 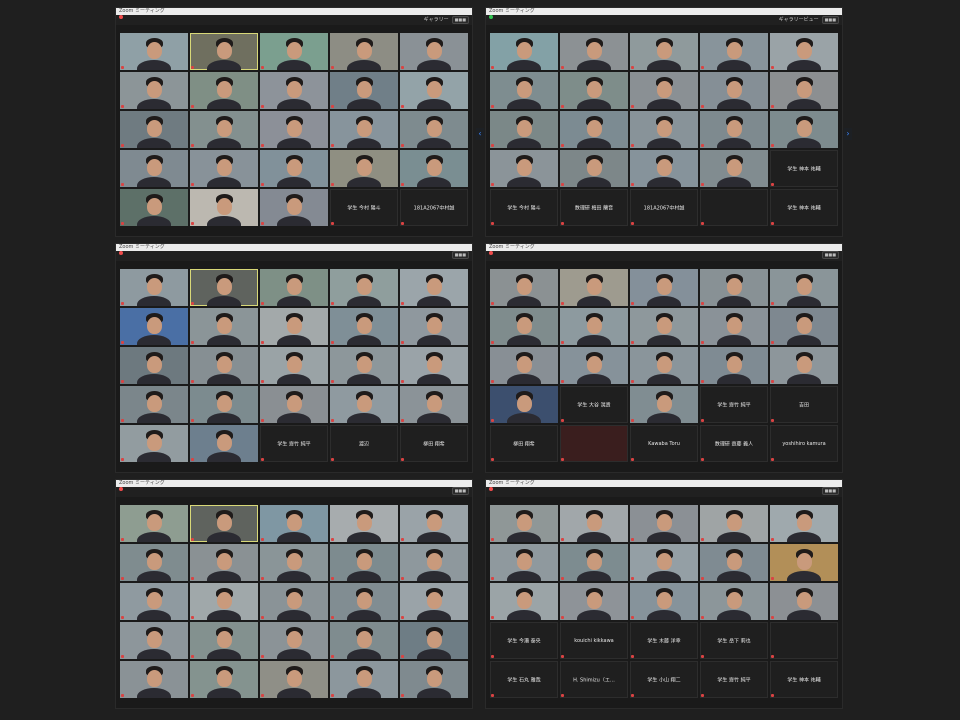 I want to click on participant-name-tile: 学生 大谷 滉貴, so click(x=594, y=404).